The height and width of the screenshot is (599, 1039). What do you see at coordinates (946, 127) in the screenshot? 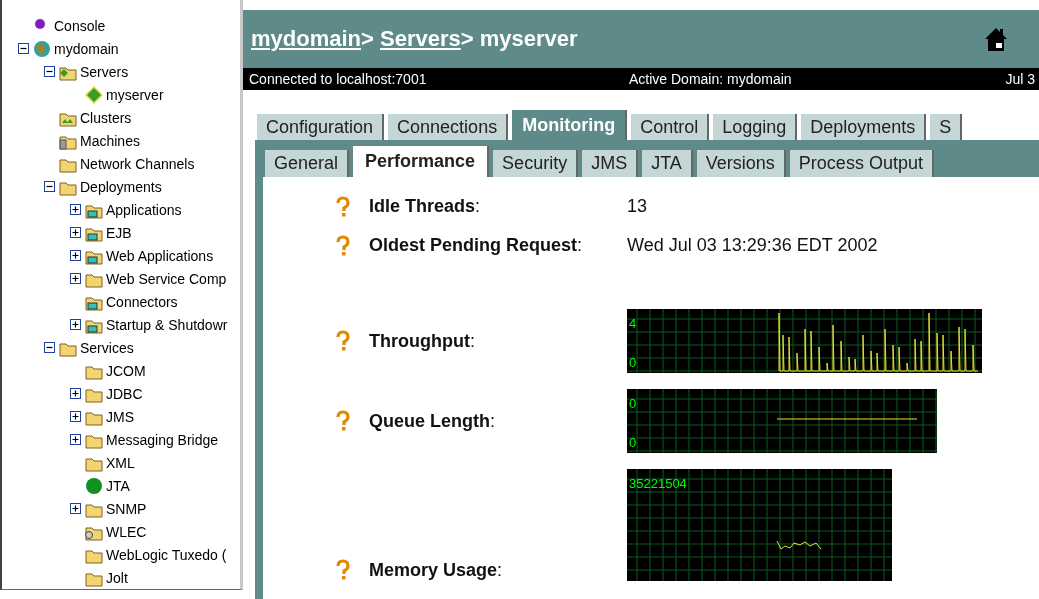
I see `tab: S` at bounding box center [946, 127].